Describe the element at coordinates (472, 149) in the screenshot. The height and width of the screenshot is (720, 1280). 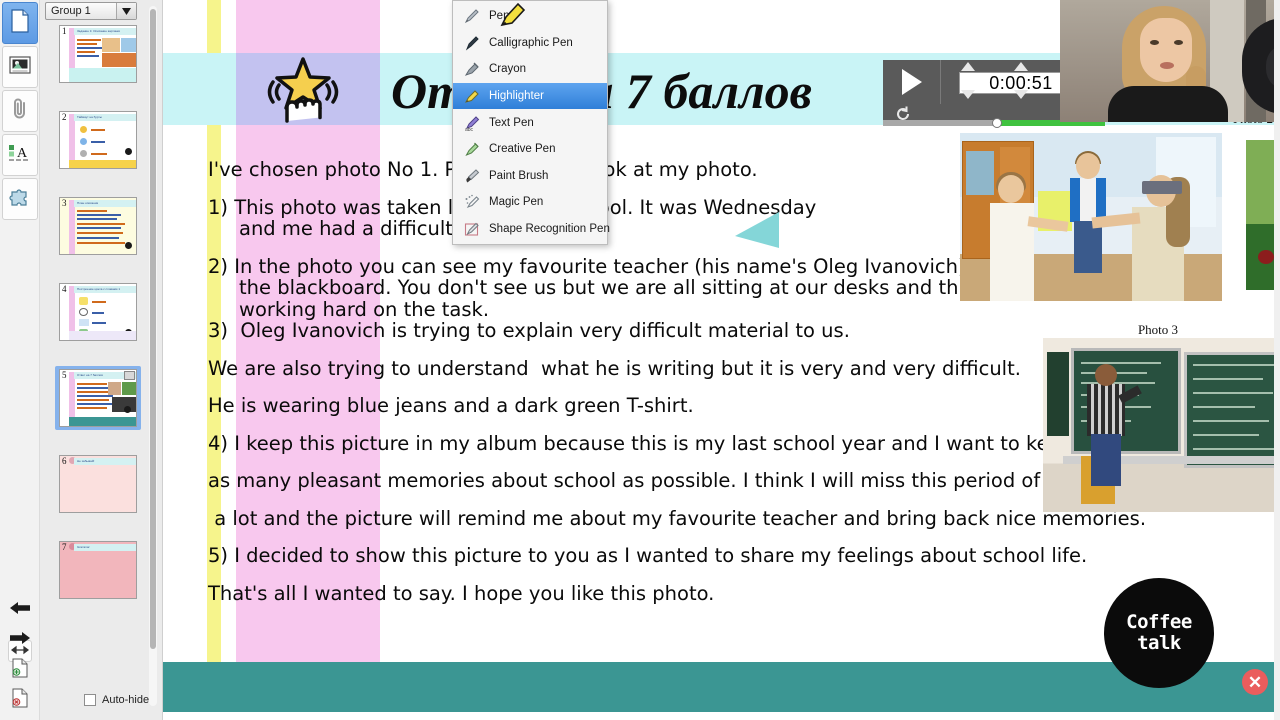
I see `creative-pen-icon` at that location.